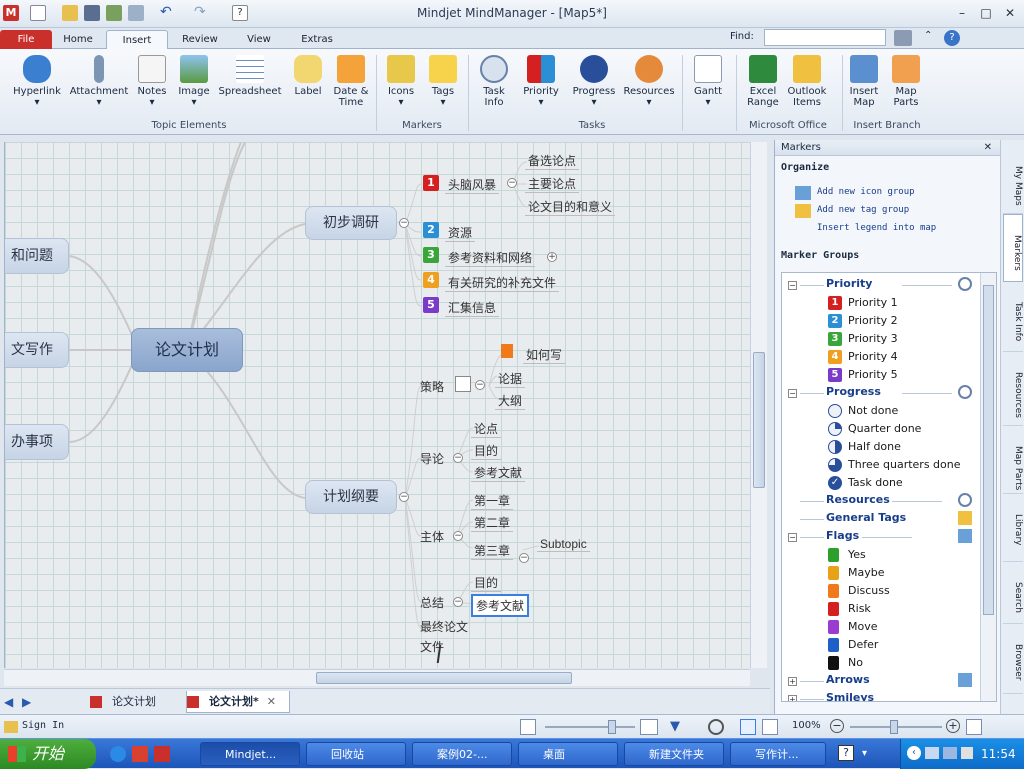 This screenshot has width=1024, height=769. I want to click on close-panel-icon: ✕, so click(988, 147).